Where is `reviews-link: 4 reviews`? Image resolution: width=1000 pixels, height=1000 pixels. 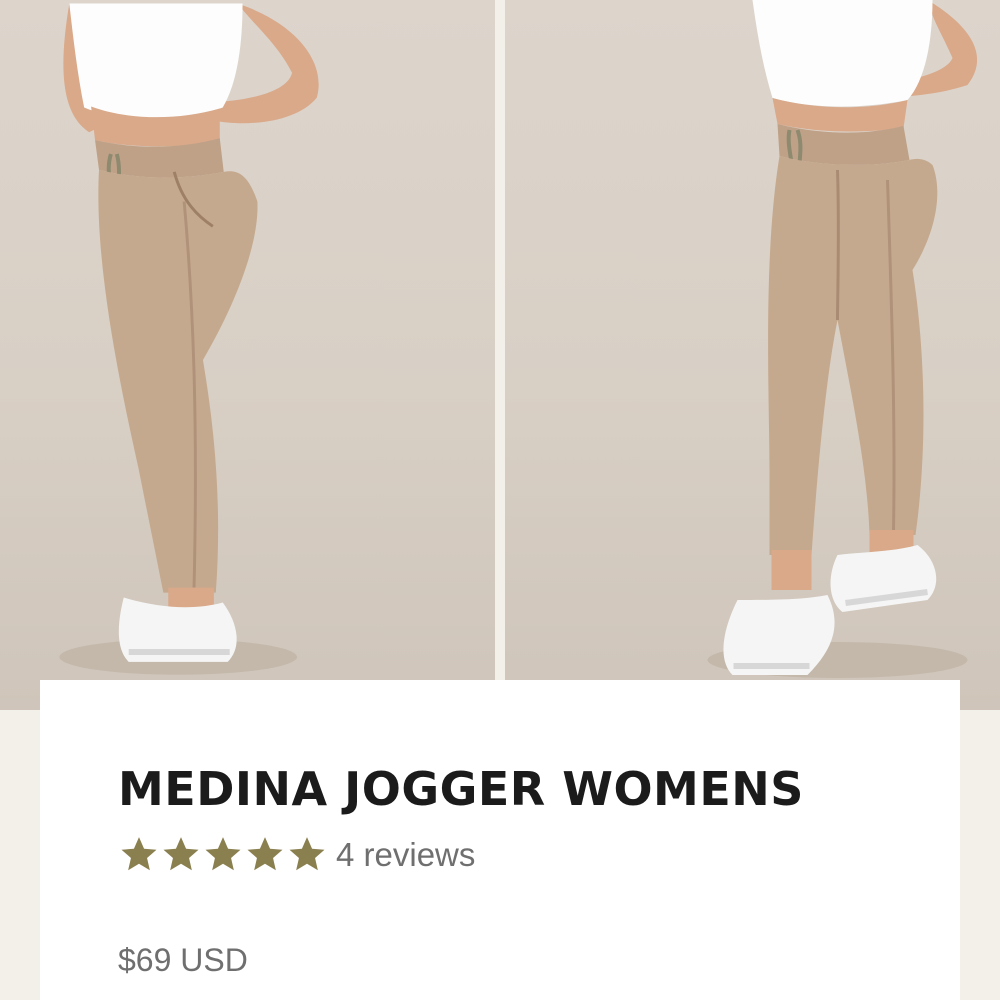 reviews-link: 4 reviews is located at coordinates (405, 855).